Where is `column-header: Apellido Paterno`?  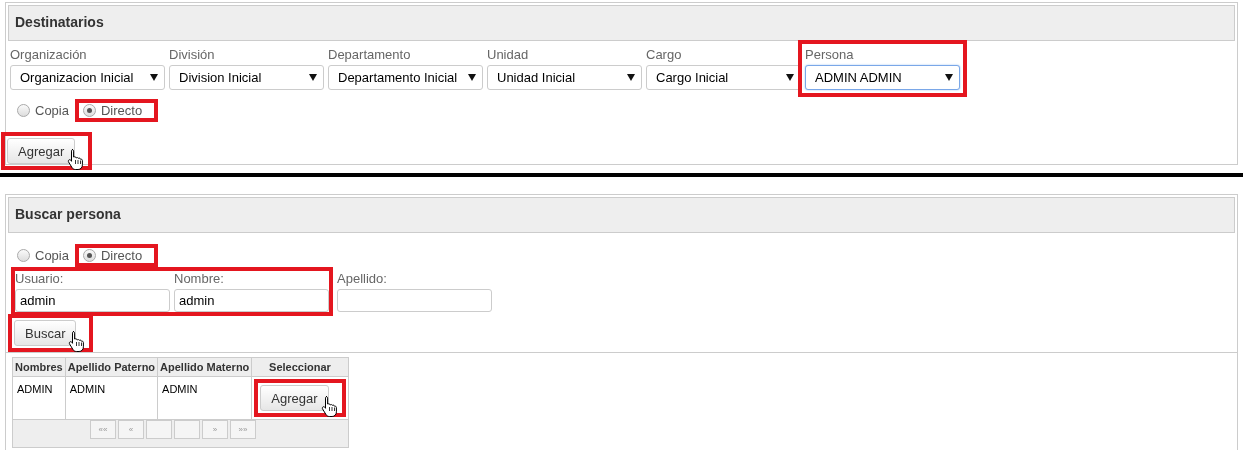 column-header: Apellido Paterno is located at coordinates (111, 367).